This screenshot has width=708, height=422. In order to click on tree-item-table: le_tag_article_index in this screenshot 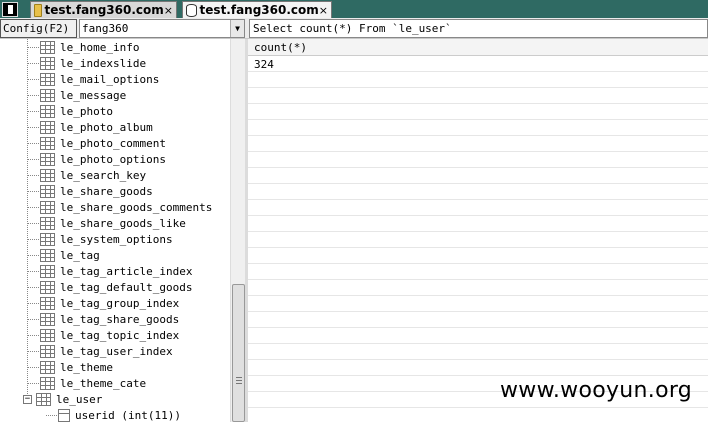, I will do `click(110, 271)`.